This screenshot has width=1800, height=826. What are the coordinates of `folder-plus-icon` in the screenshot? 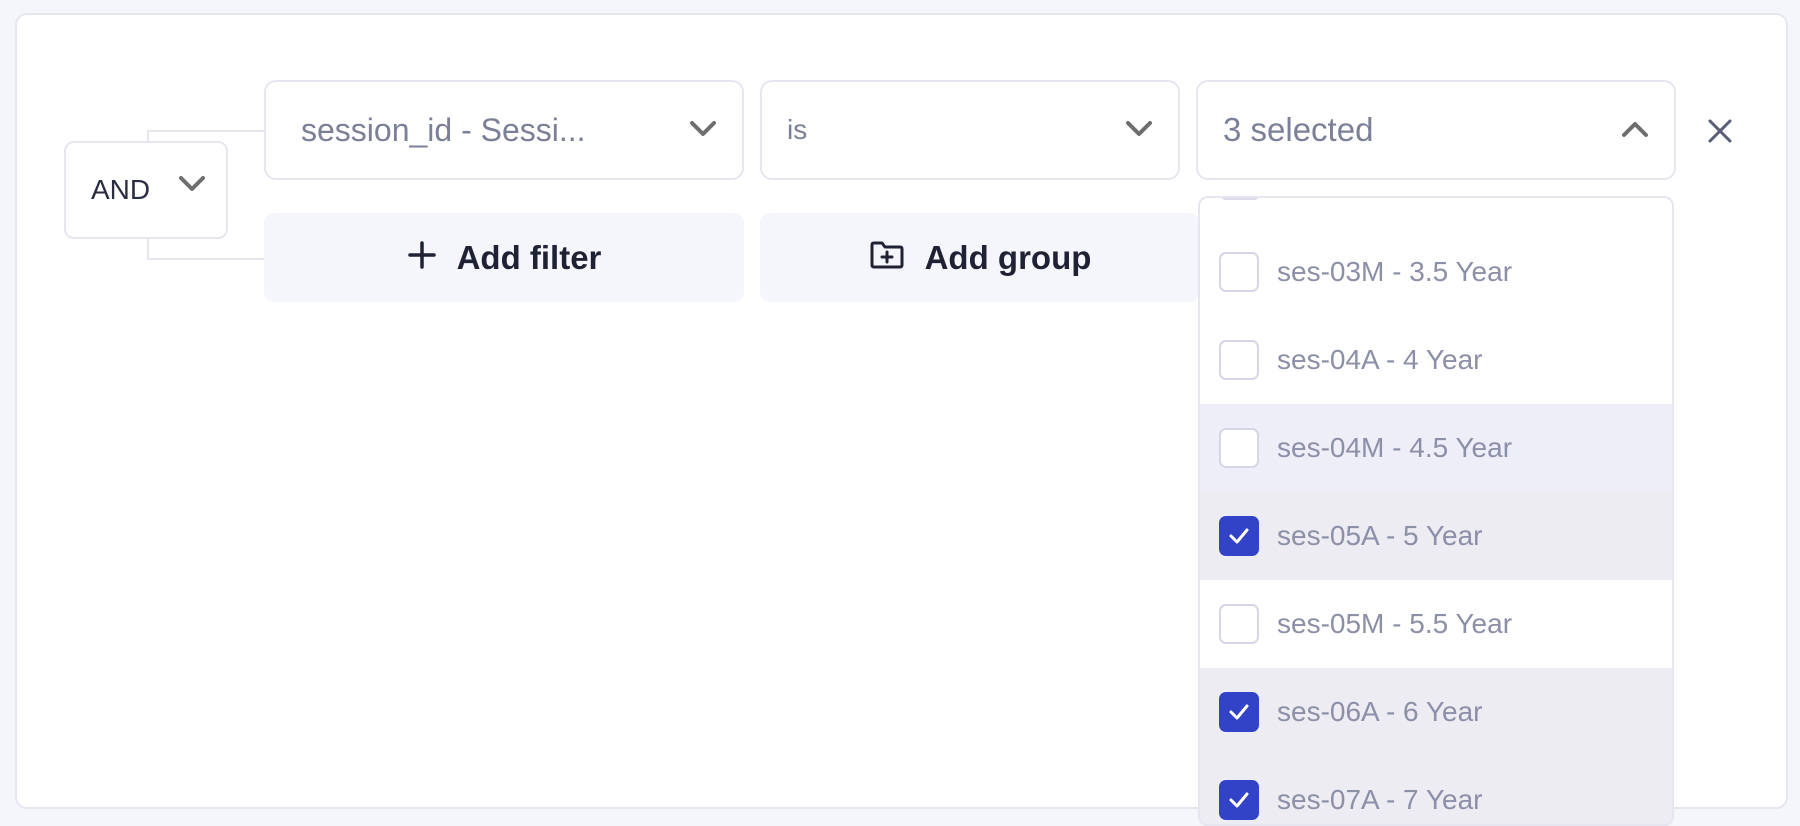 It's located at (897, 257).